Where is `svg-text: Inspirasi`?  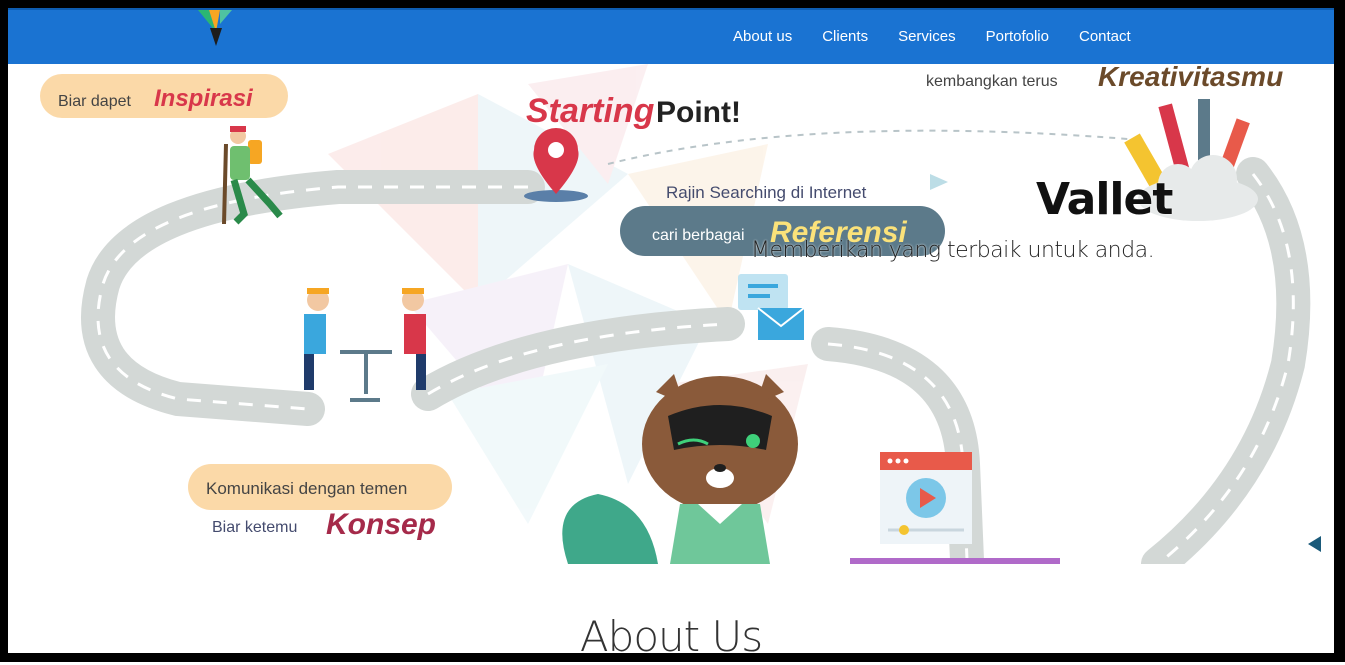 svg-text: Inspirasi is located at coordinates (204, 98).